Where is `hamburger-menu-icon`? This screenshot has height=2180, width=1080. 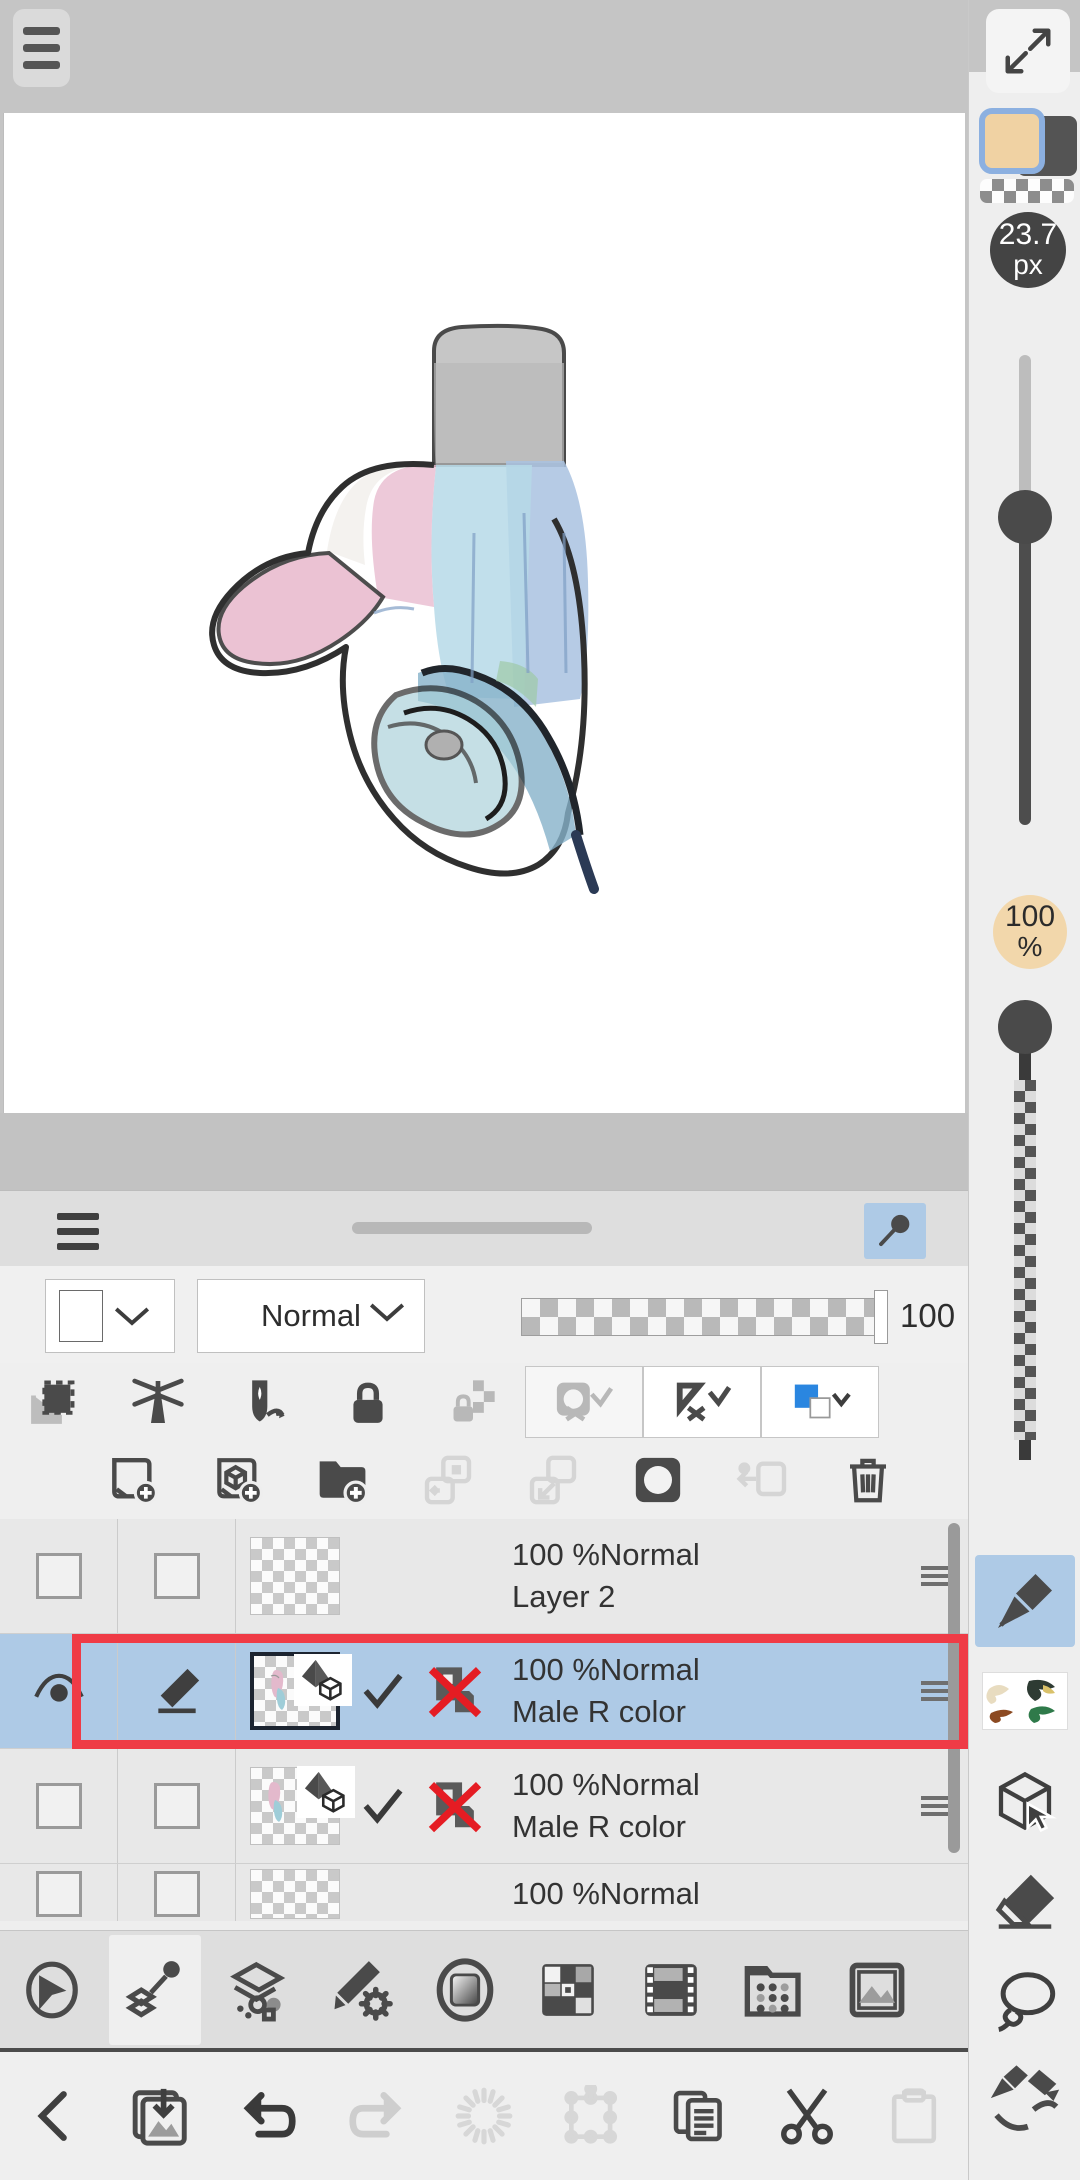 hamburger-menu-icon is located at coordinates (41, 48).